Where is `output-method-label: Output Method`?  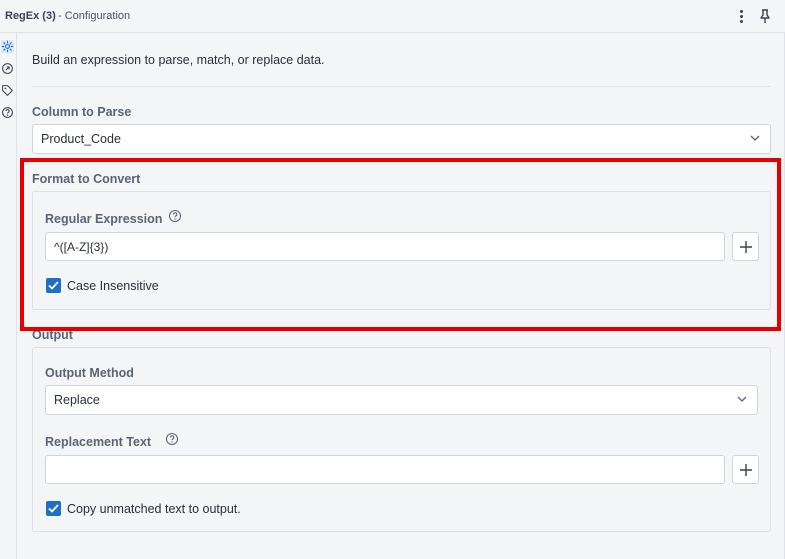
output-method-label: Output Method is located at coordinates (89, 373).